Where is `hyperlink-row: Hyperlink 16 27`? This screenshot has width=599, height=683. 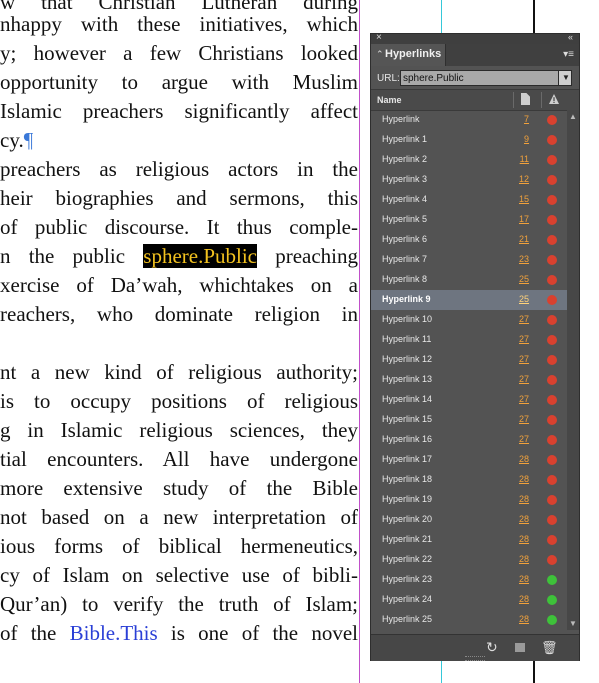
hyperlink-row: Hyperlink 16 27 is located at coordinates (469, 440).